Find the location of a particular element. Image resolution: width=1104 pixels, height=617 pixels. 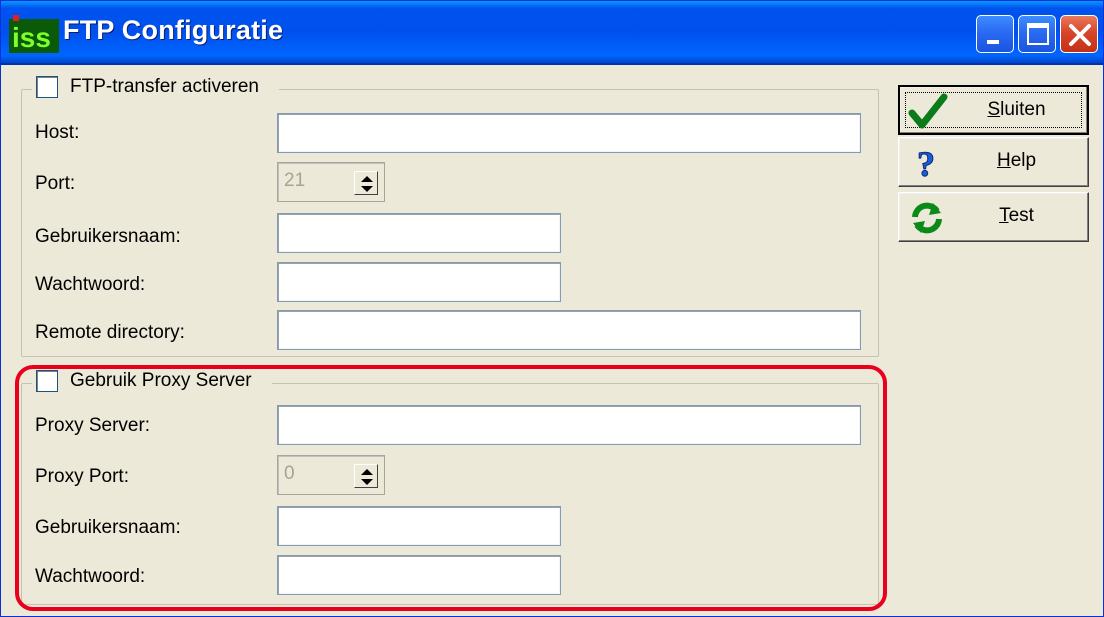

help-rest: elp is located at coordinates (1023, 160).